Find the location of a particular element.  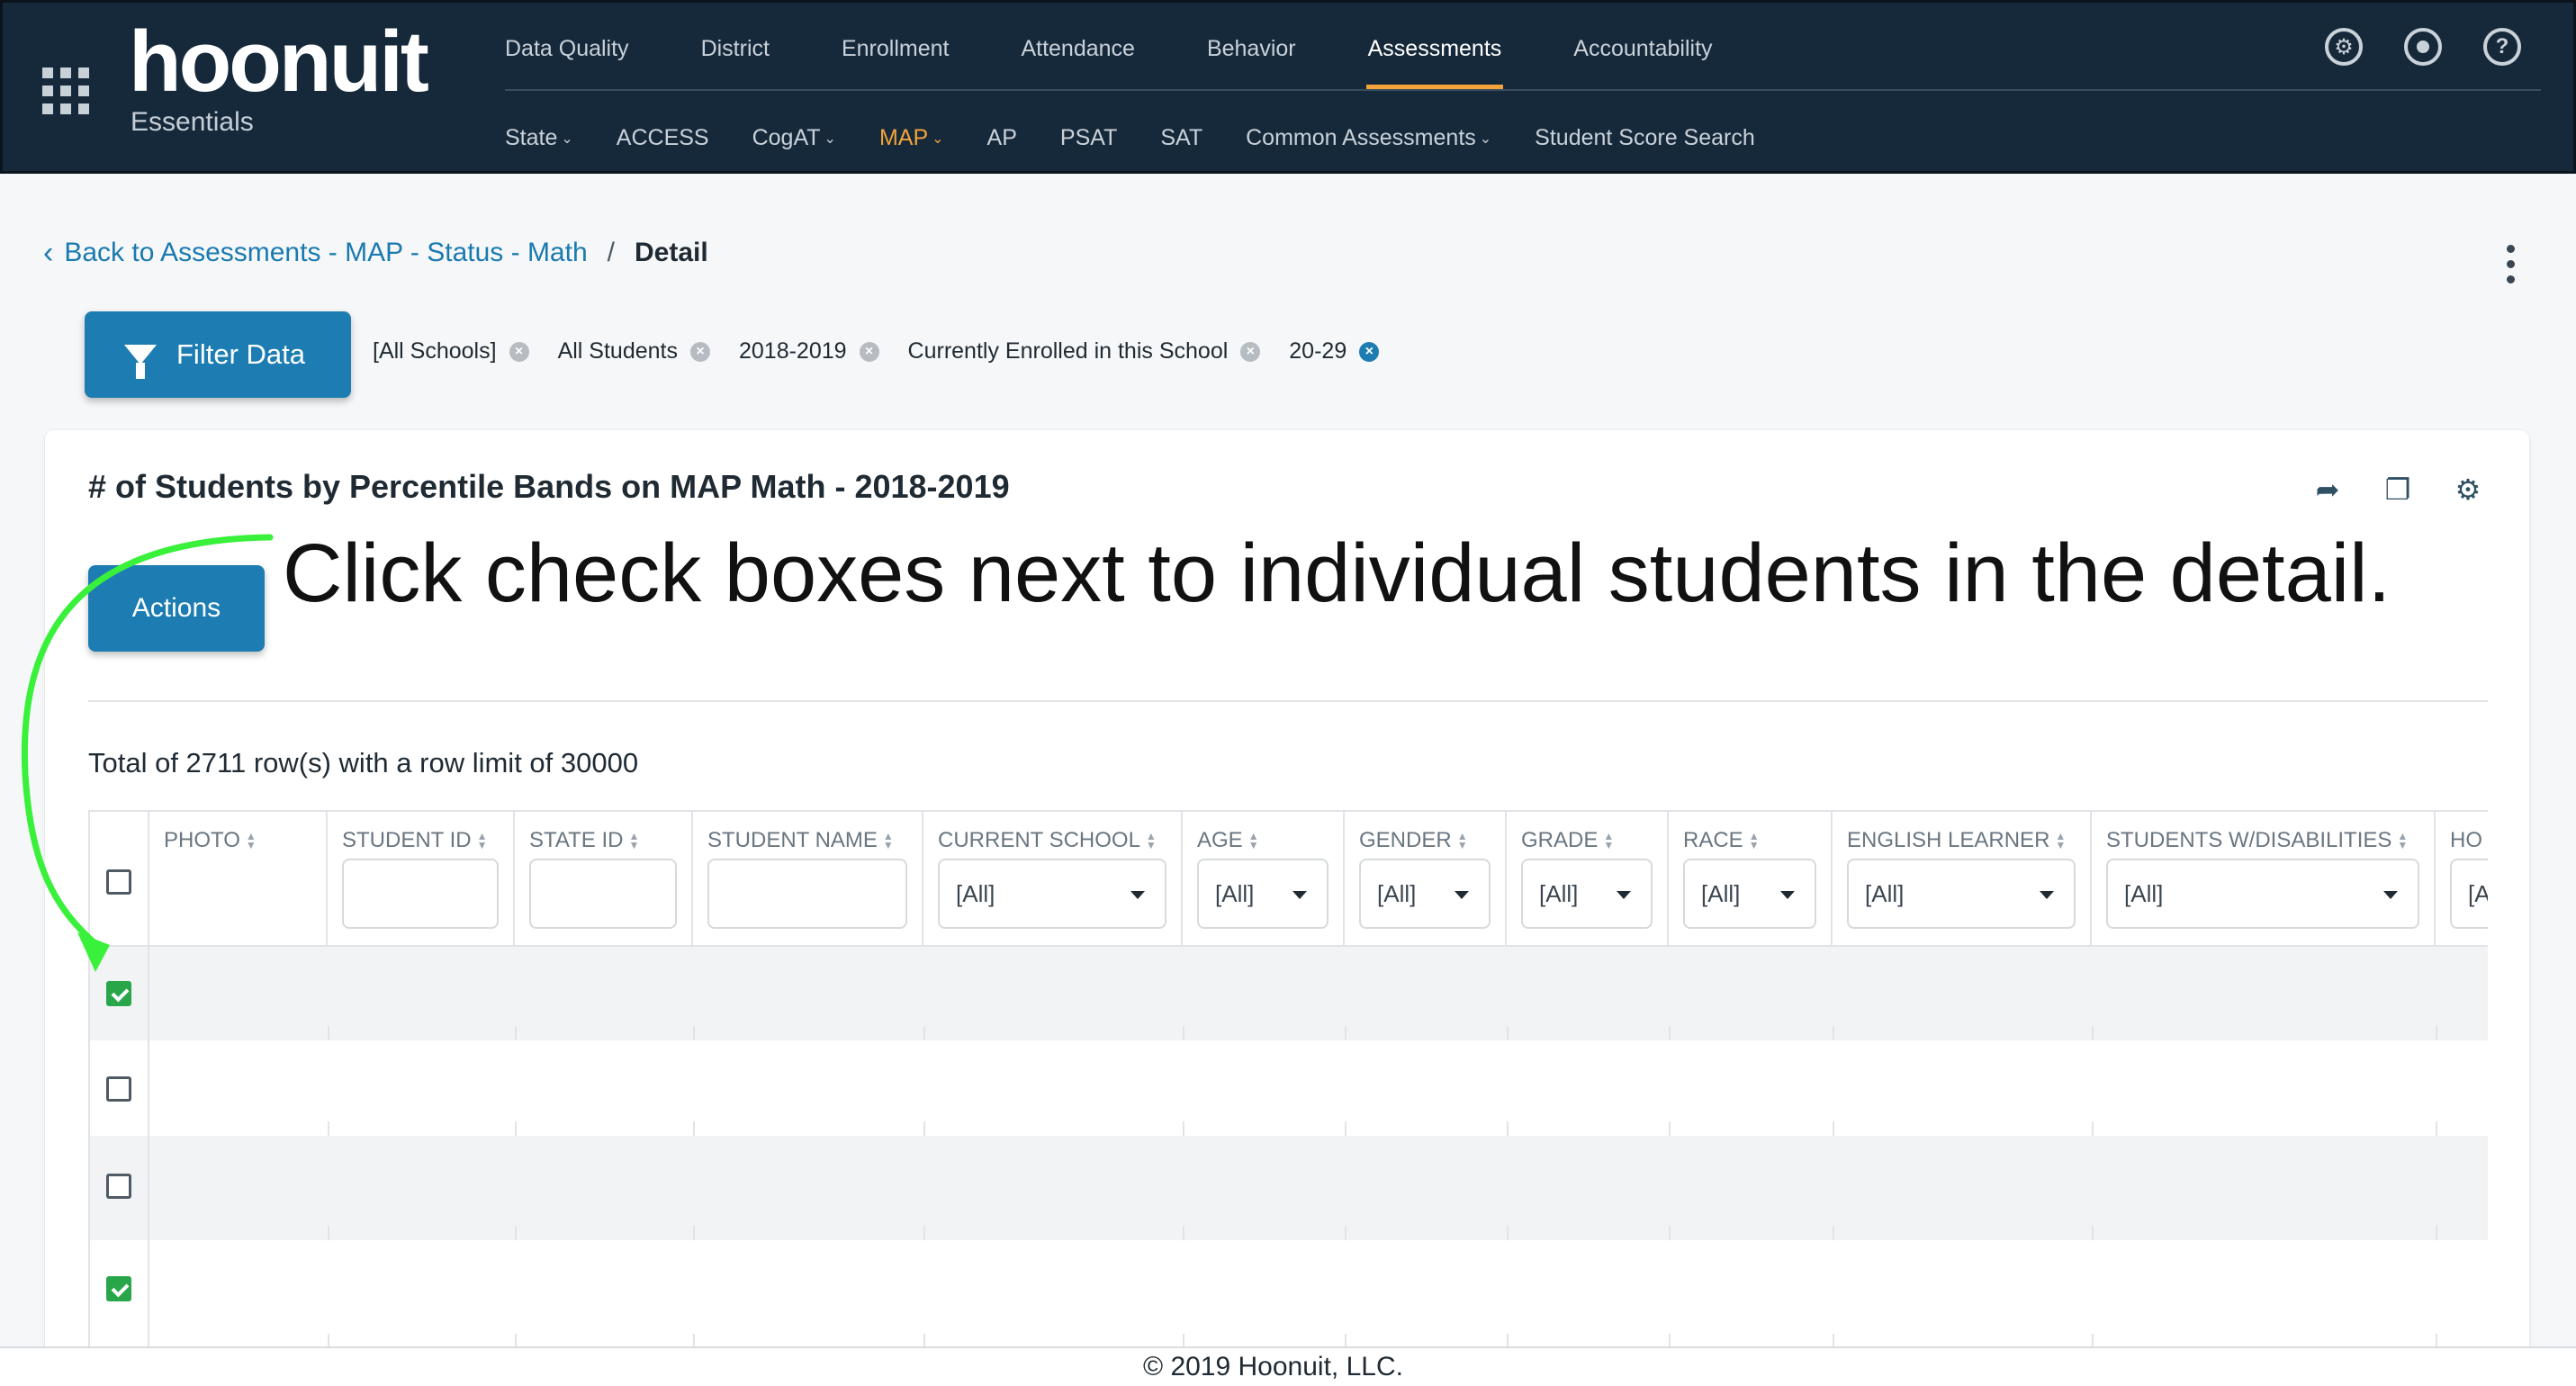

col-grade: GRADE ▲ ▼ [All] is located at coordinates (1588, 880).